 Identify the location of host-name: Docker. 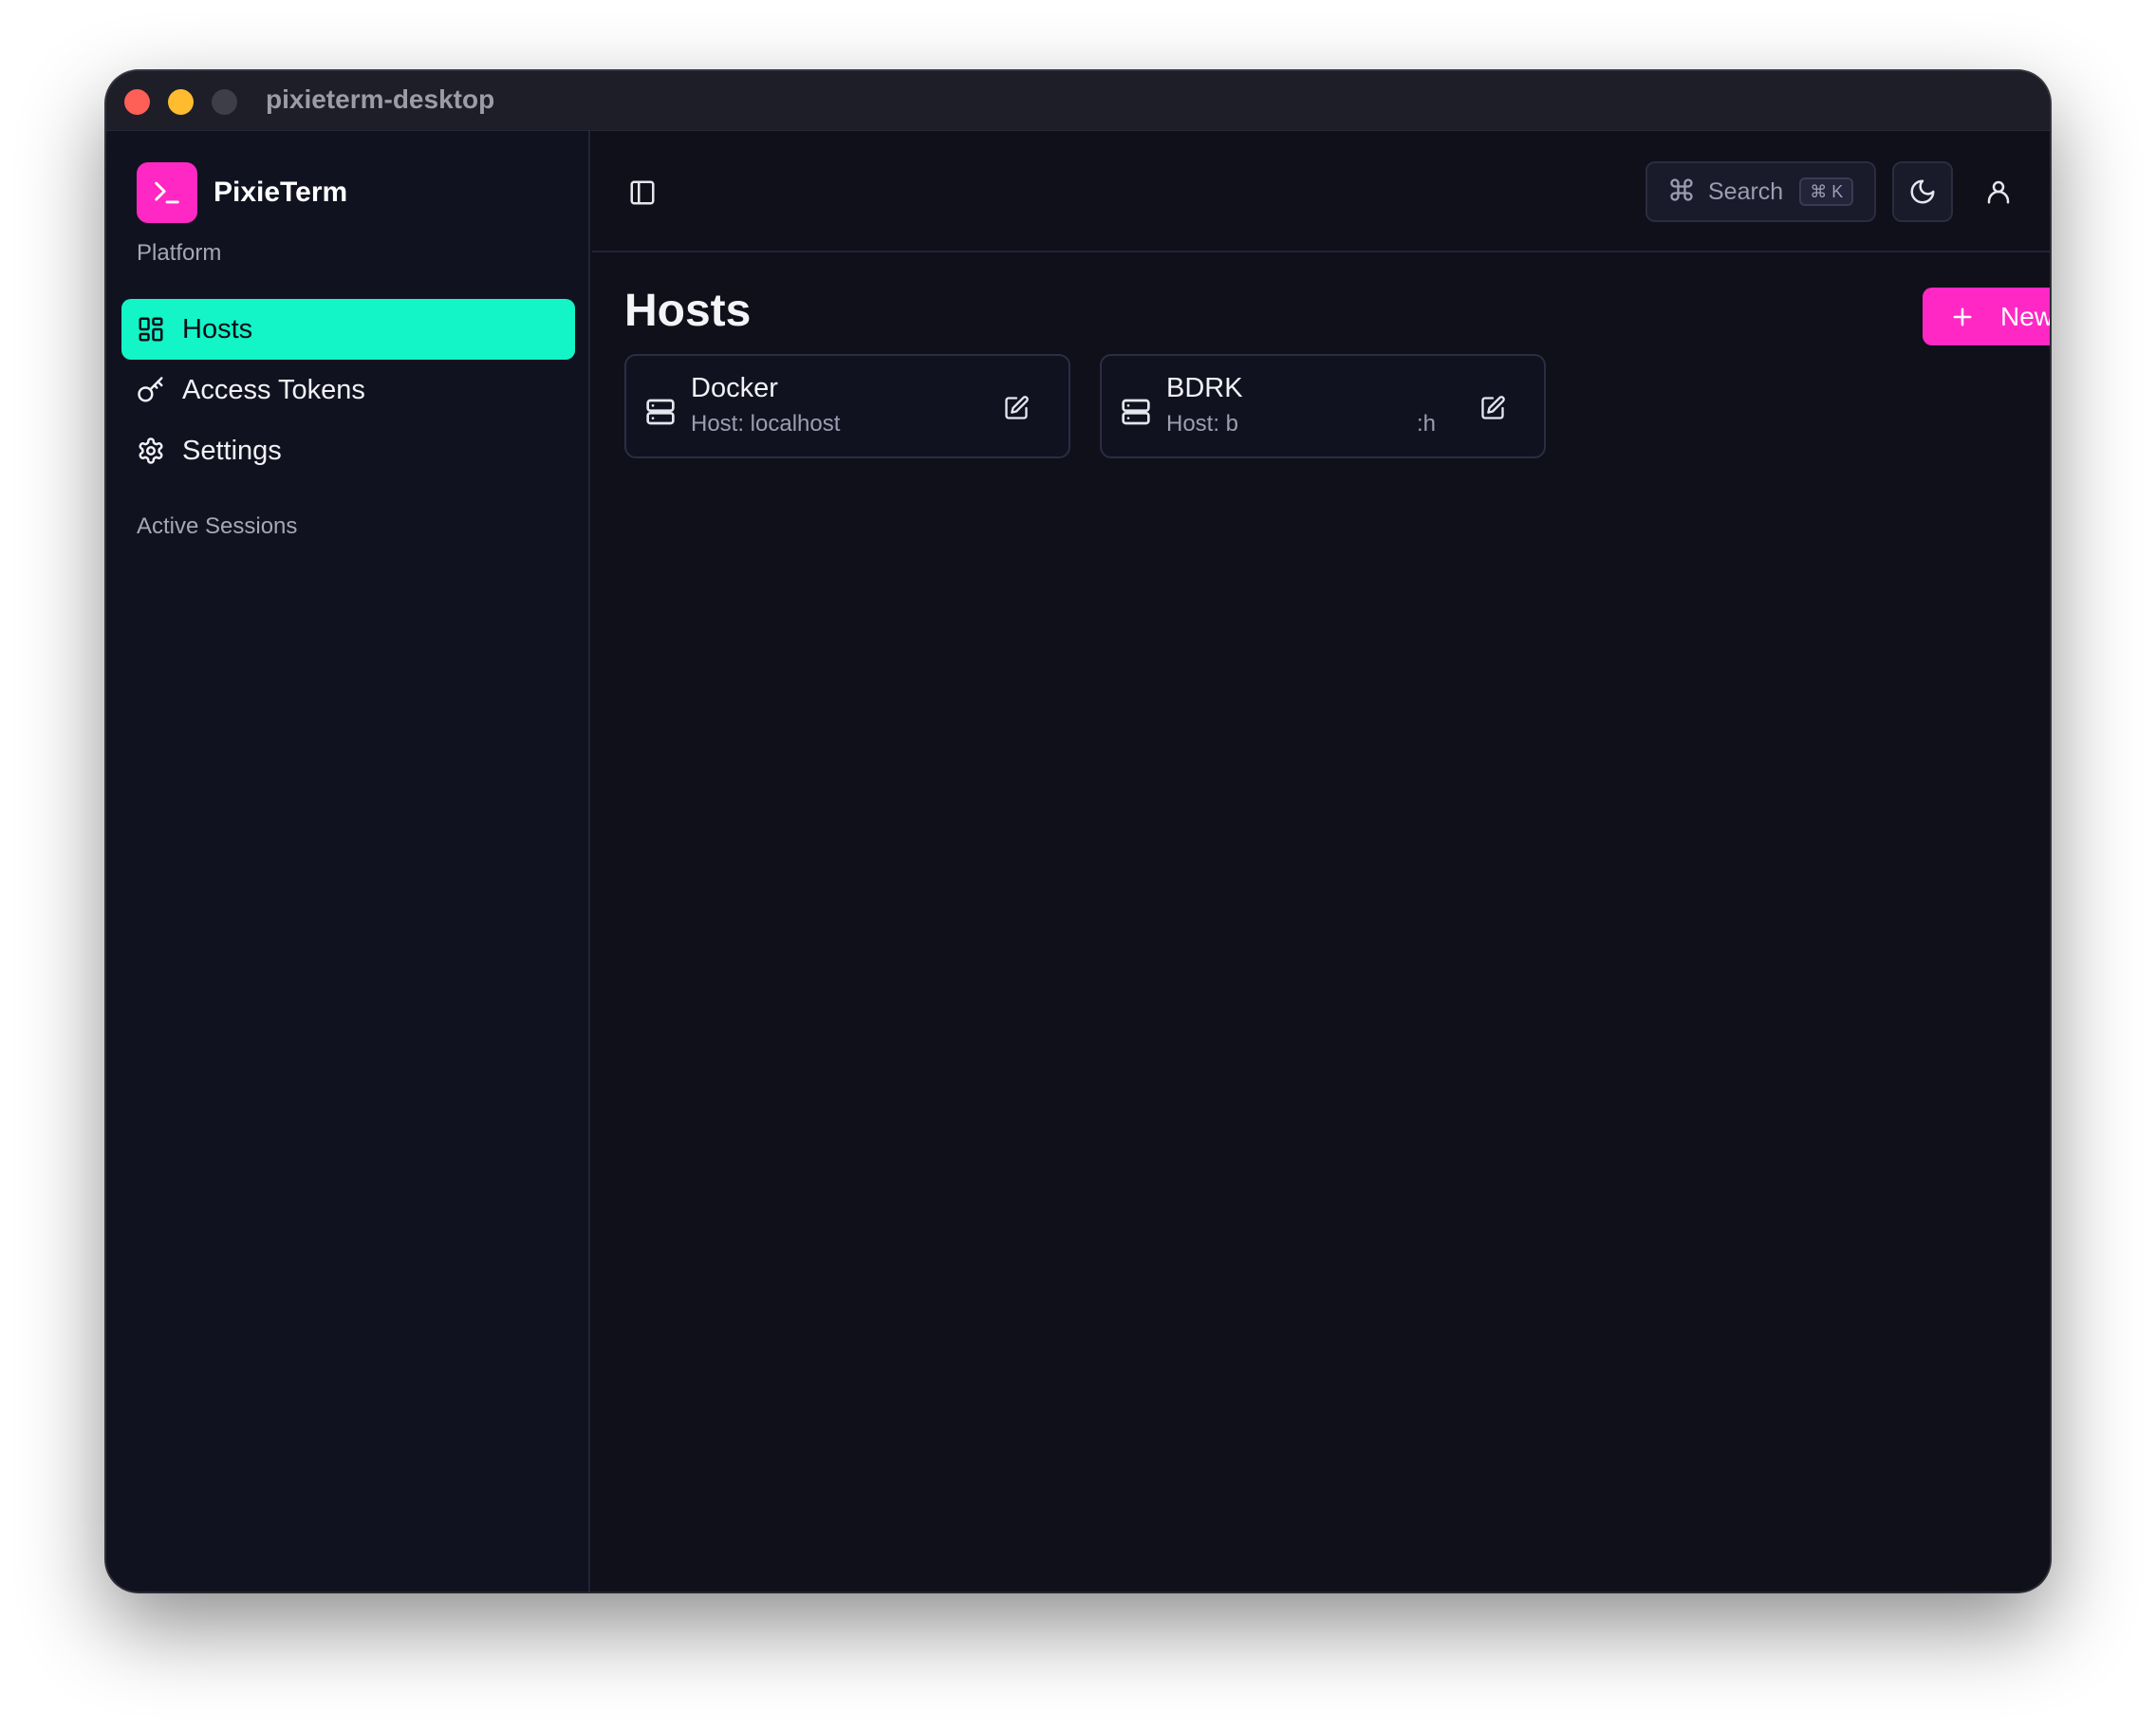
(734, 388).